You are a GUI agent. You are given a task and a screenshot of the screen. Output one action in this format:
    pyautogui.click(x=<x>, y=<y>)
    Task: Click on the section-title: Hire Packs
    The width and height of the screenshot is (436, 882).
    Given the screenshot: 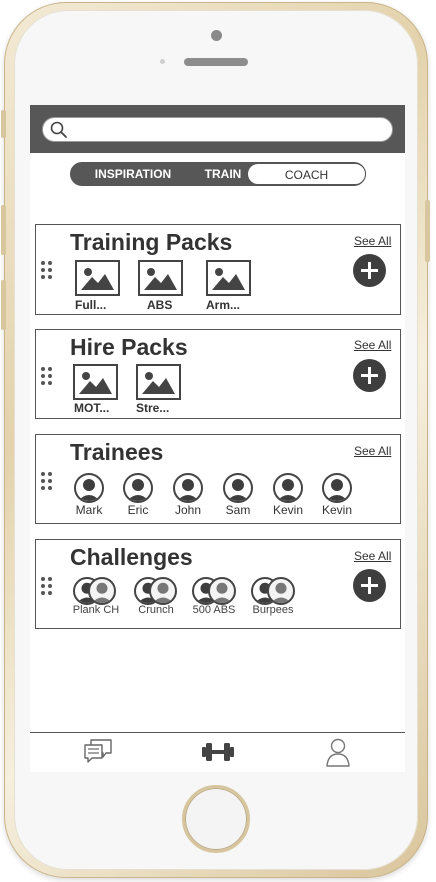 What is the action you would take?
    pyautogui.click(x=129, y=347)
    